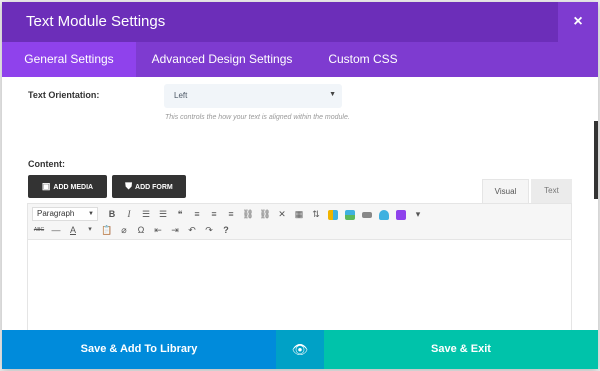 The height and width of the screenshot is (371, 600). I want to click on stack-icon, so click(350, 214).